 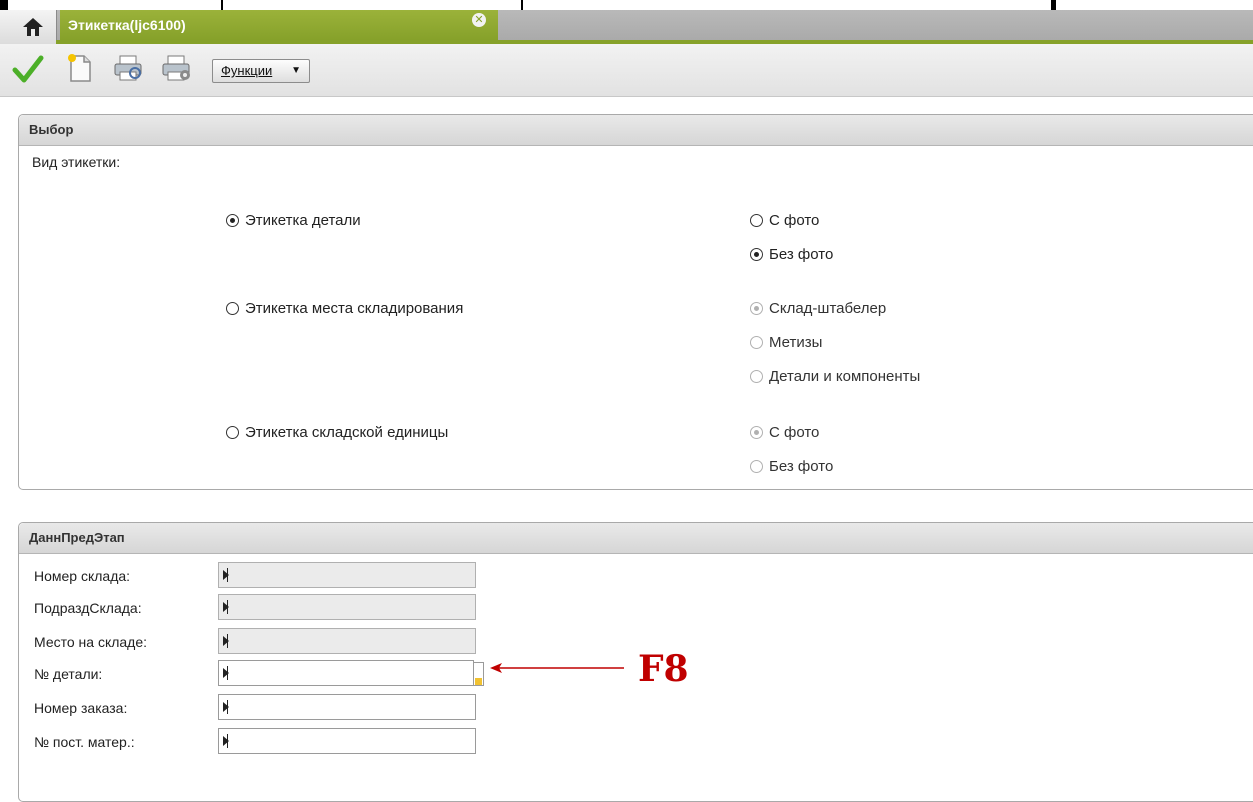 What do you see at coordinates (479, 20) in the screenshot?
I see `close-tab-icon: ✕` at bounding box center [479, 20].